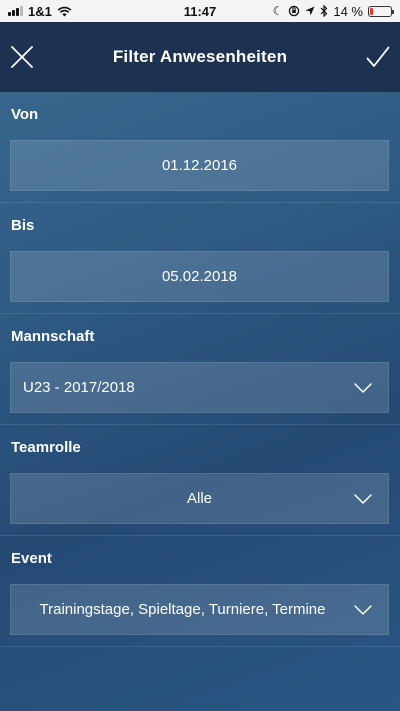 The height and width of the screenshot is (711, 400). Describe the element at coordinates (25, 114) in the screenshot. I see `von-label: Von` at that location.